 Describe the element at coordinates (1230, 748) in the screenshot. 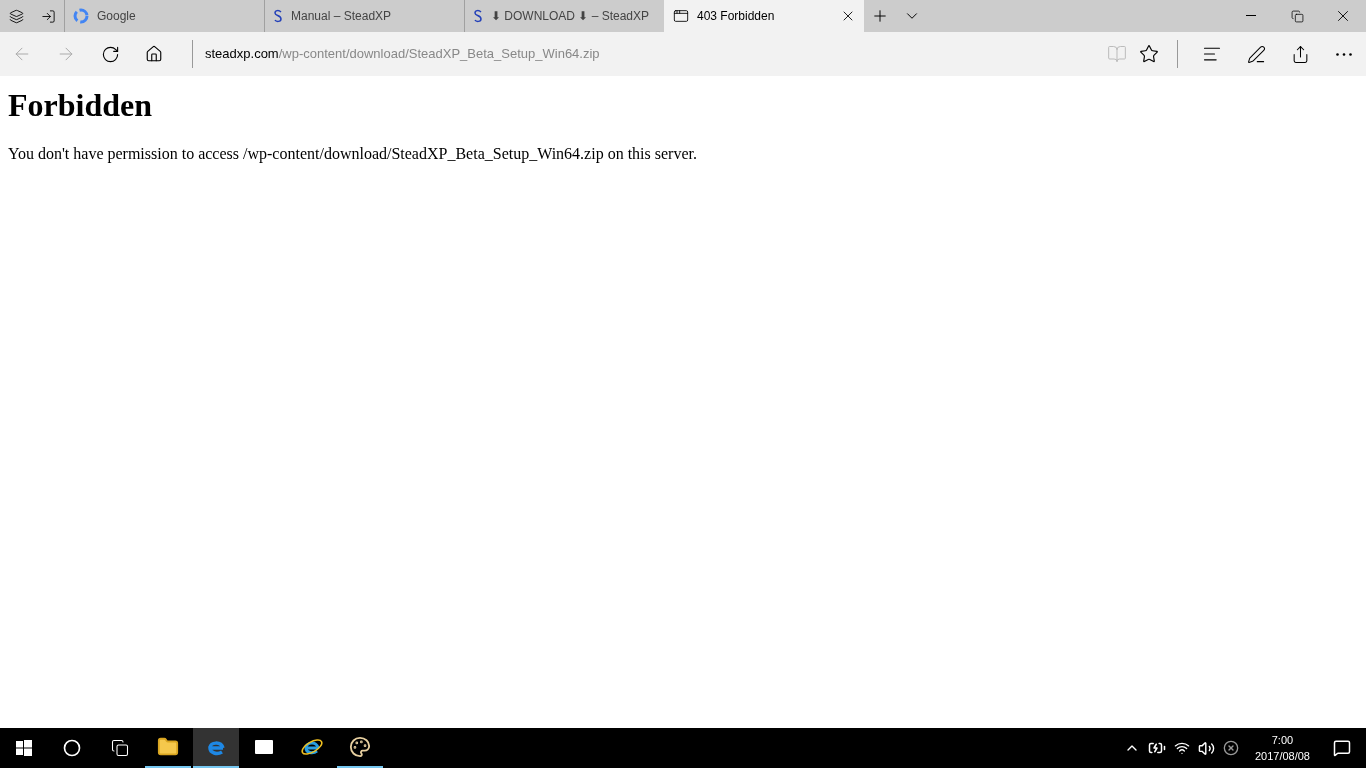

I see `close-circle-icon` at that location.